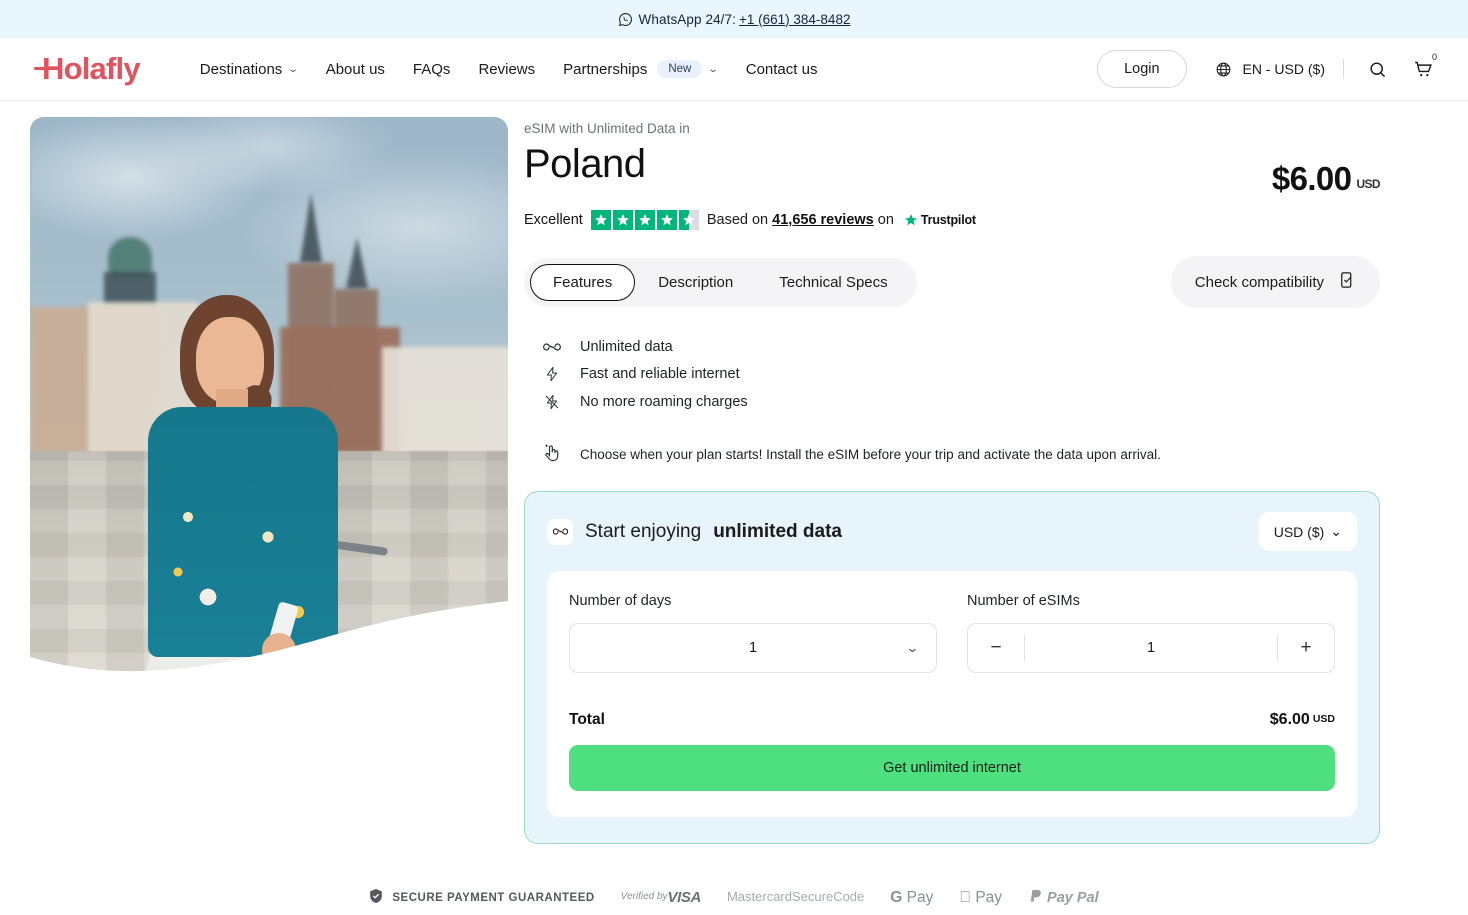 Image resolution: width=1468 pixels, height=915 pixels. I want to click on paypal-pal: Pal, so click(1085, 897).